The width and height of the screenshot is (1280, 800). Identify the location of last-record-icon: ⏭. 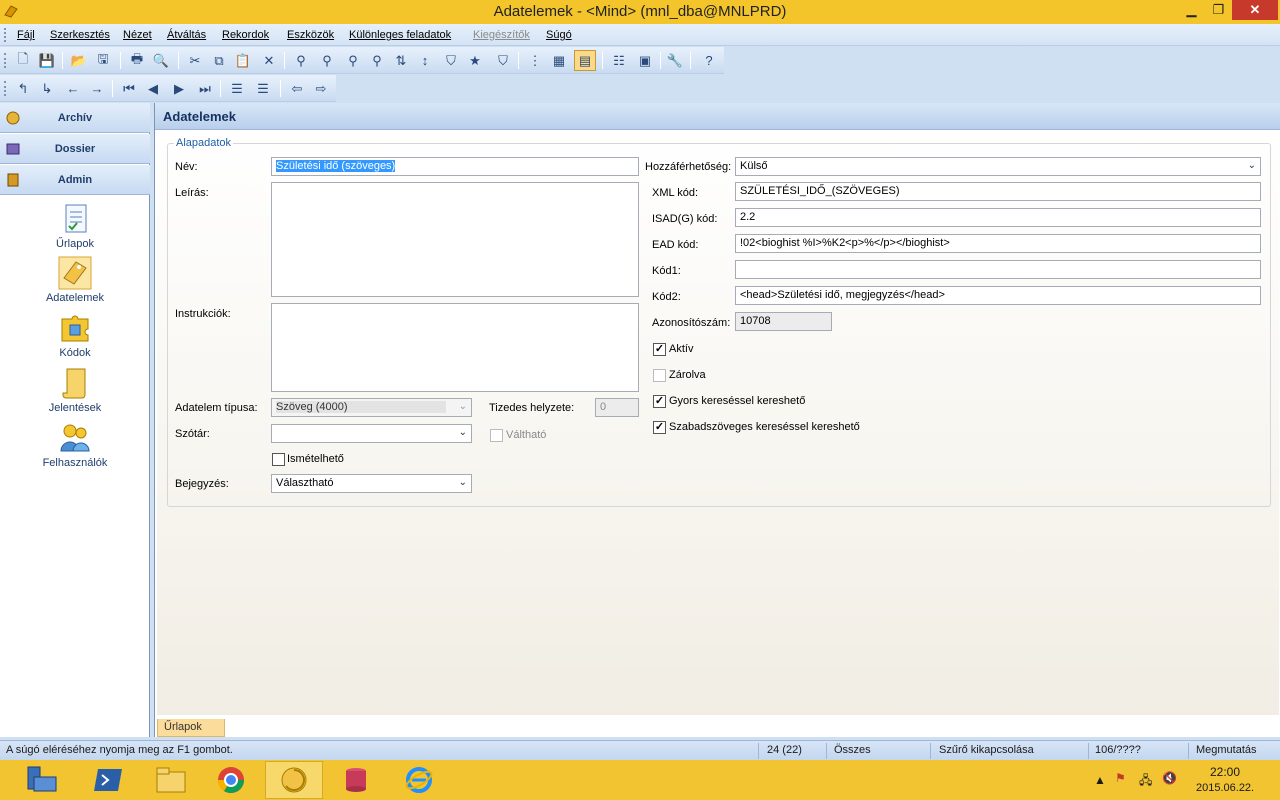
(205, 88).